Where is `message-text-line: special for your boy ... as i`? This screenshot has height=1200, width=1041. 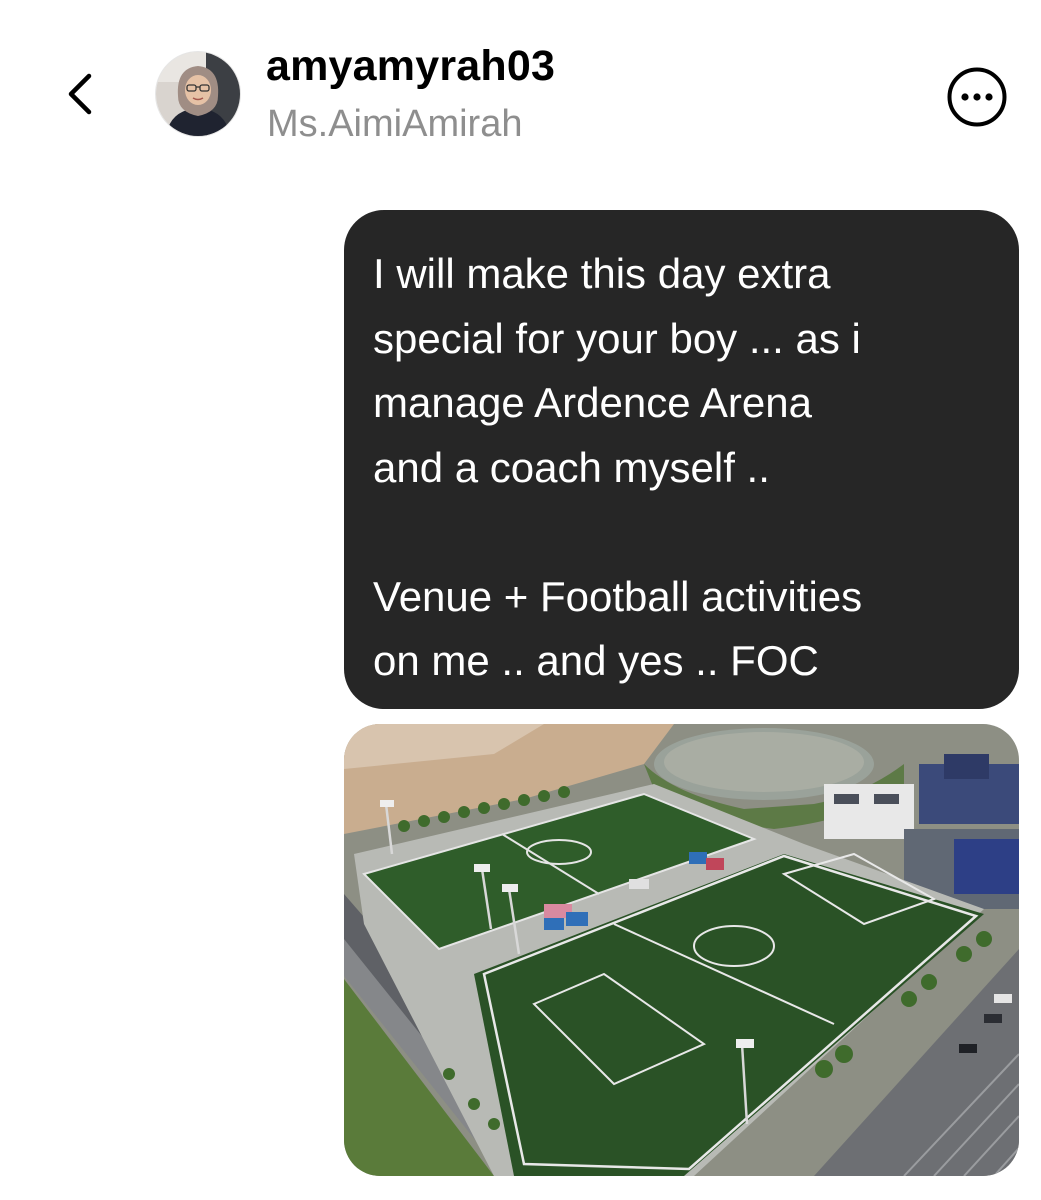
message-text-line: special for your boy ... as i is located at coordinates (617, 338).